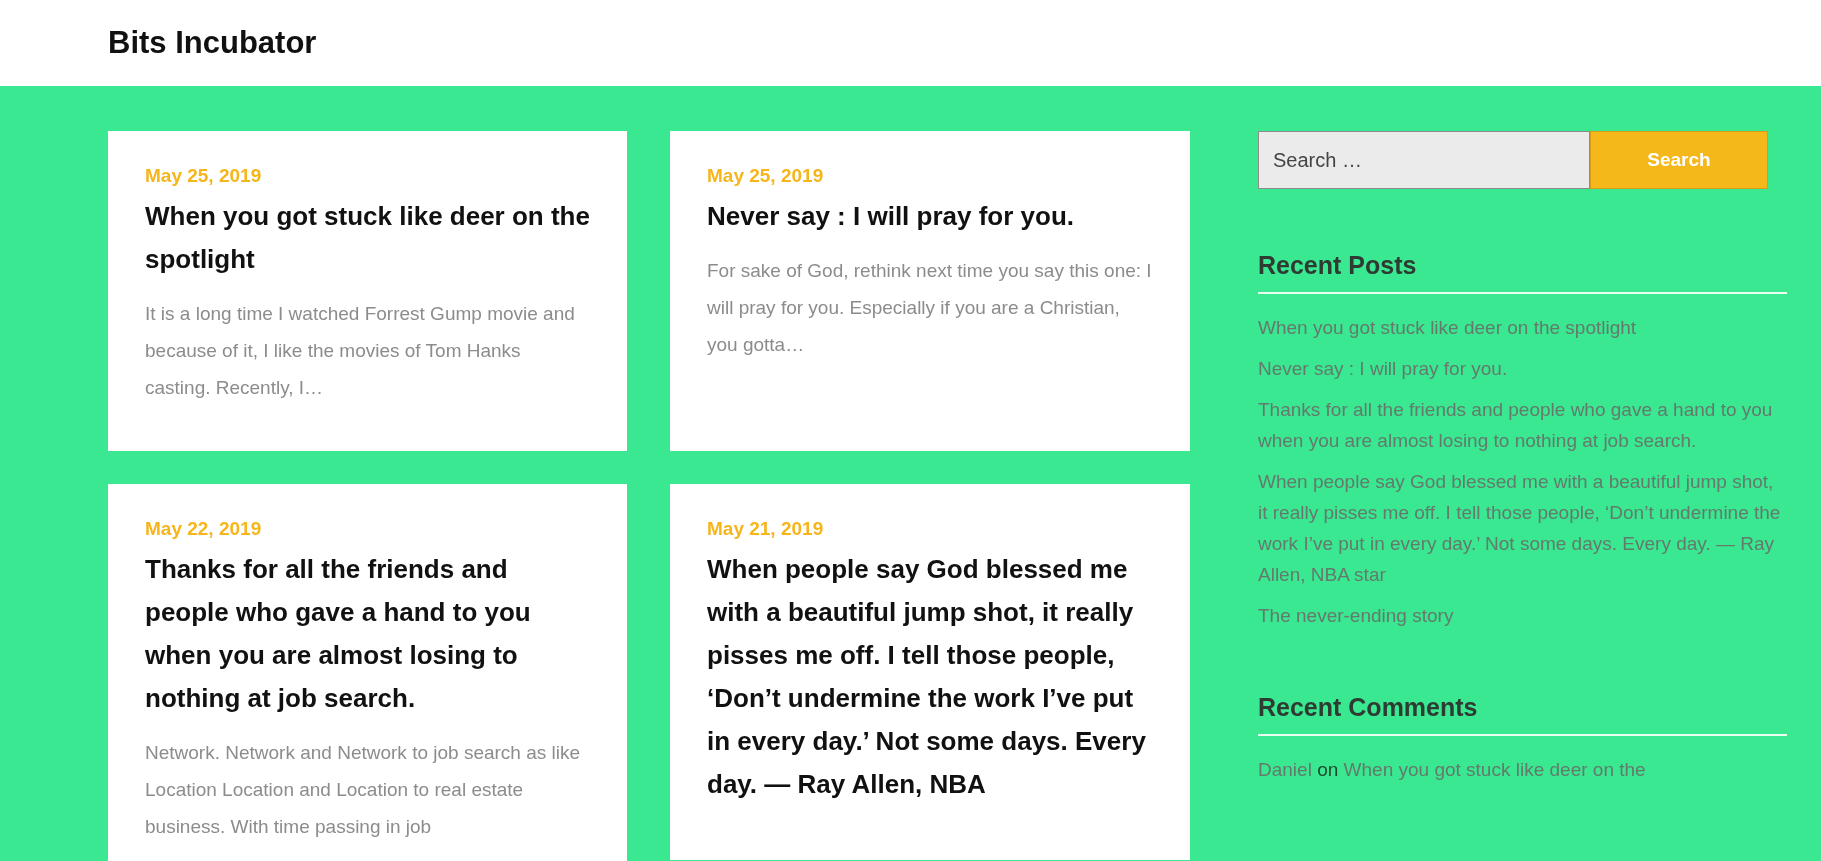 Image resolution: width=1821 pixels, height=861 pixels. Describe the element at coordinates (1285, 769) in the screenshot. I see `comment-author: Daniel` at that location.